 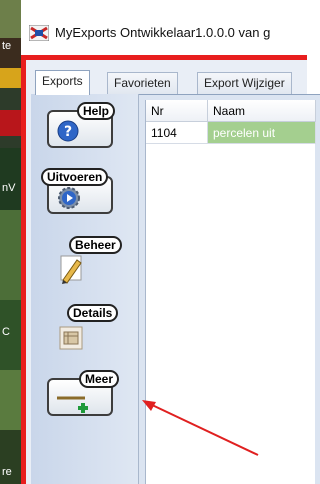 What do you see at coordinates (71, 269) in the screenshot?
I see `pencil-paper-icon` at bounding box center [71, 269].